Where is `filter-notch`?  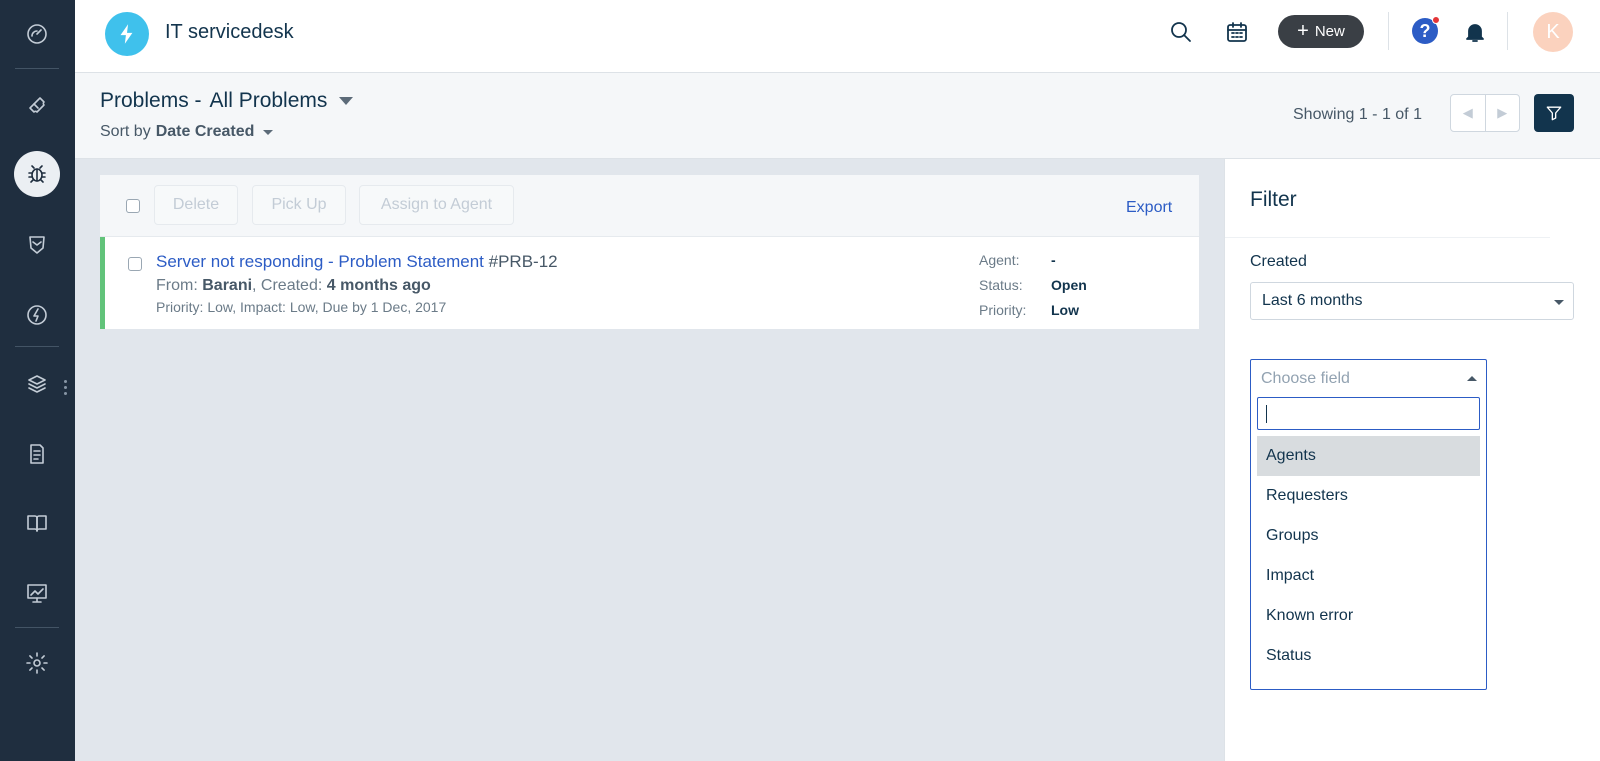 filter-notch is located at coordinates (1526, 152).